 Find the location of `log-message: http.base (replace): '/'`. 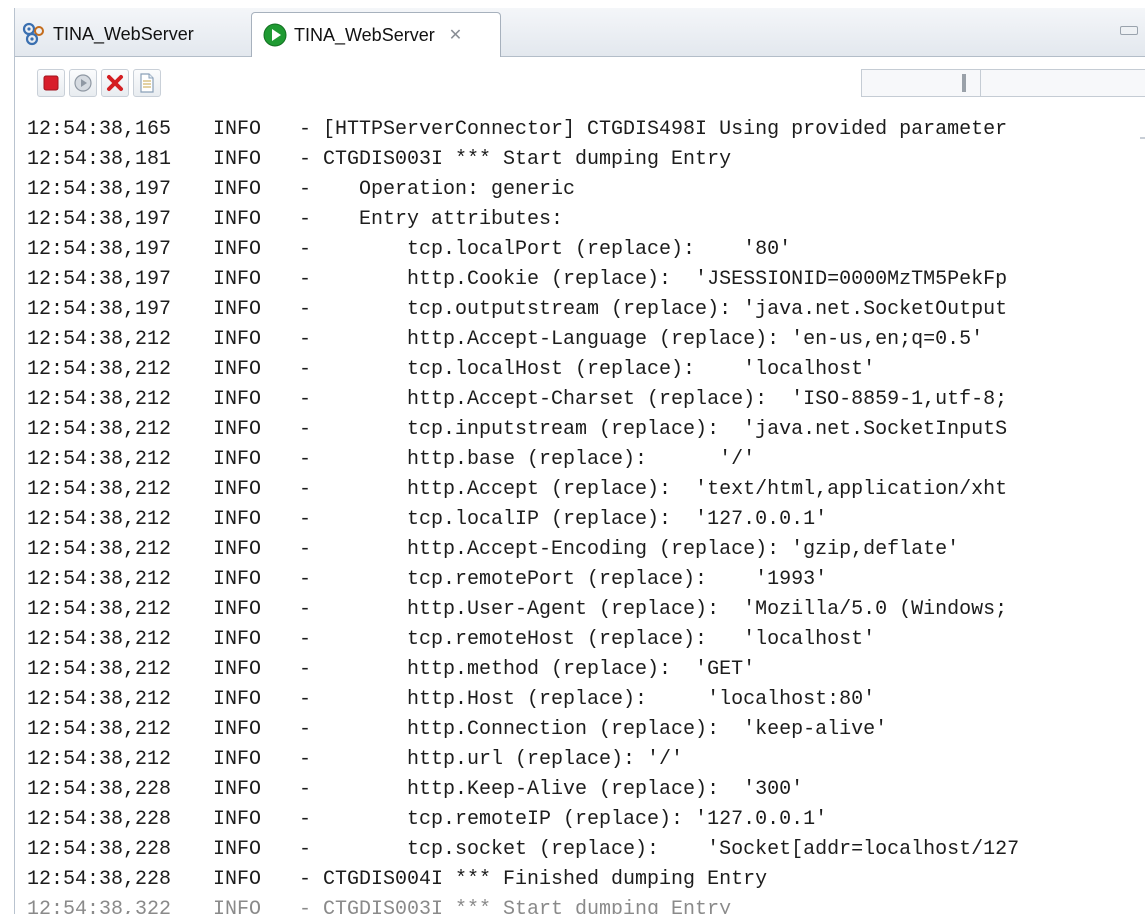

log-message: http.base (replace): '/' is located at coordinates (539, 459).